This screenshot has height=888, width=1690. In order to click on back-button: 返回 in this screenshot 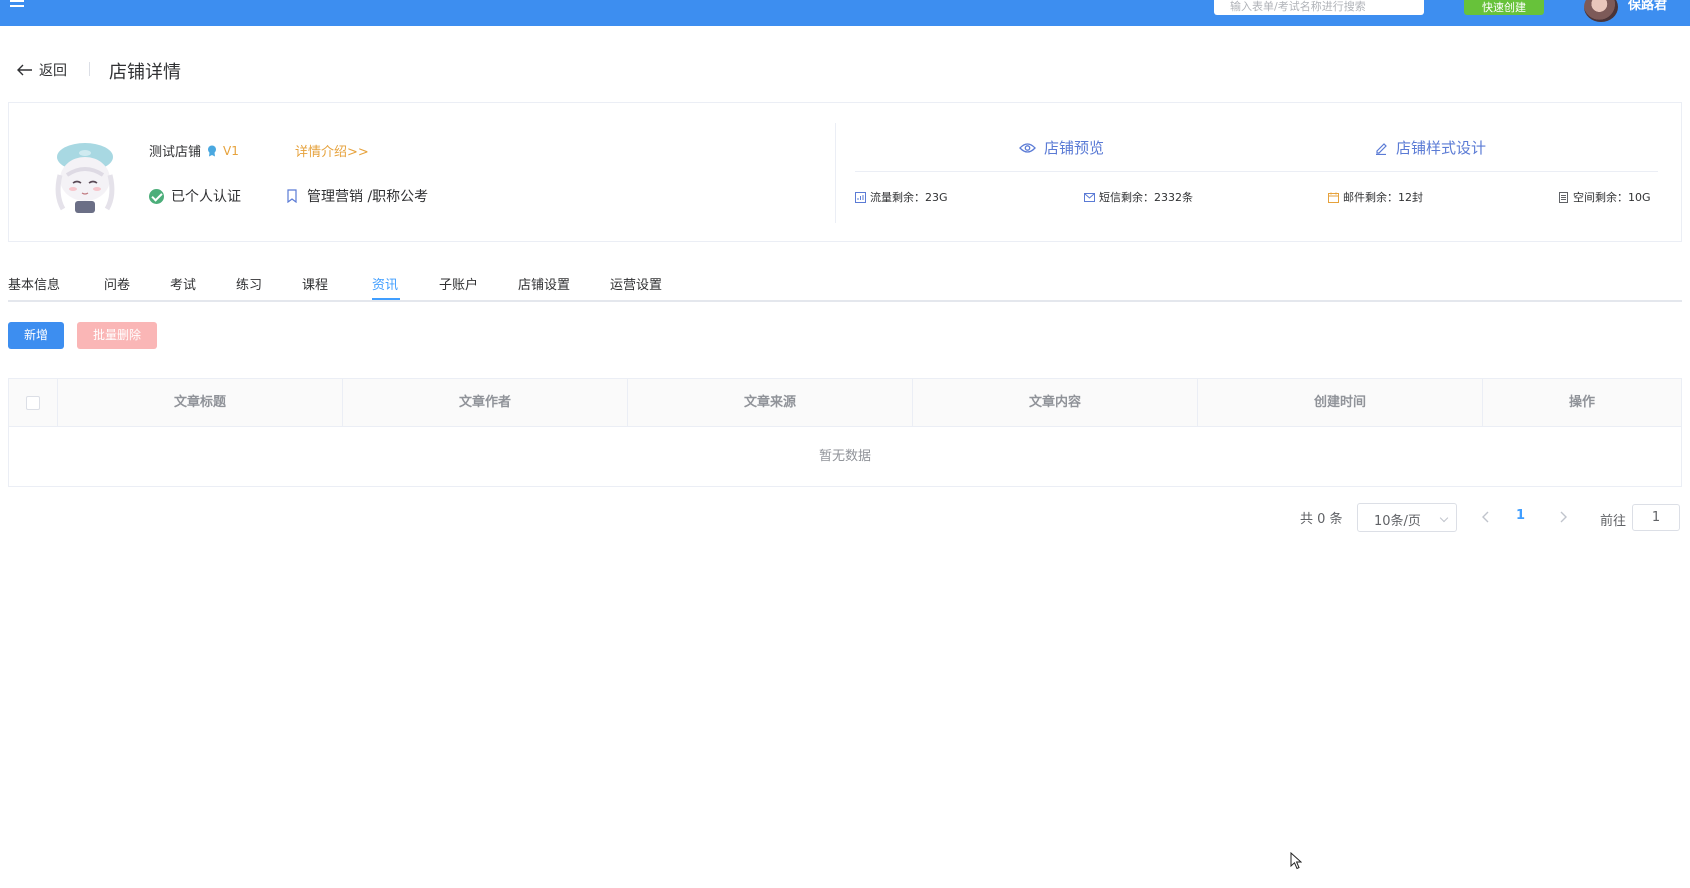, I will do `click(42, 70)`.